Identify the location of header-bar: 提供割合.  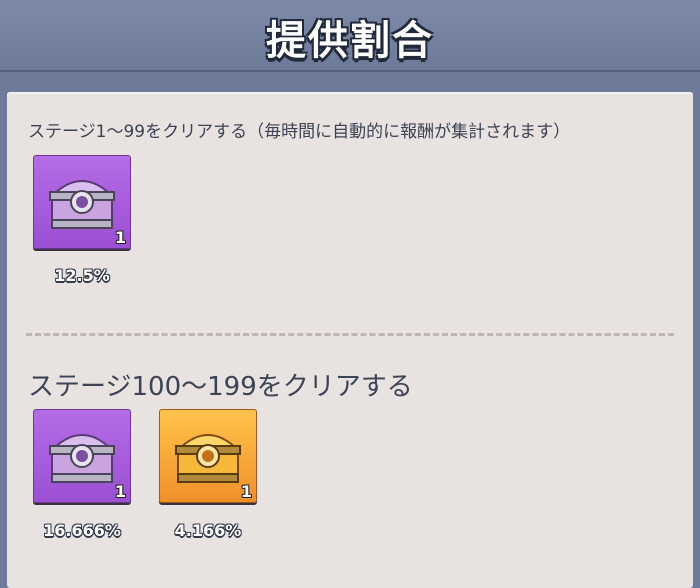
(350, 36).